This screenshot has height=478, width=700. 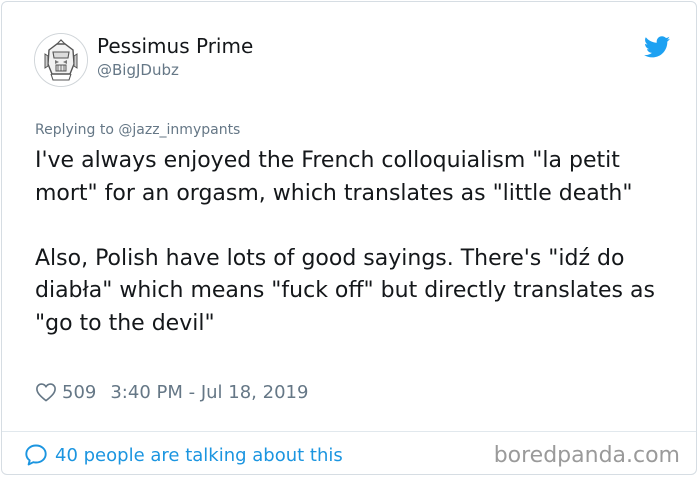 I want to click on speech-bubble-icon, so click(x=36, y=455).